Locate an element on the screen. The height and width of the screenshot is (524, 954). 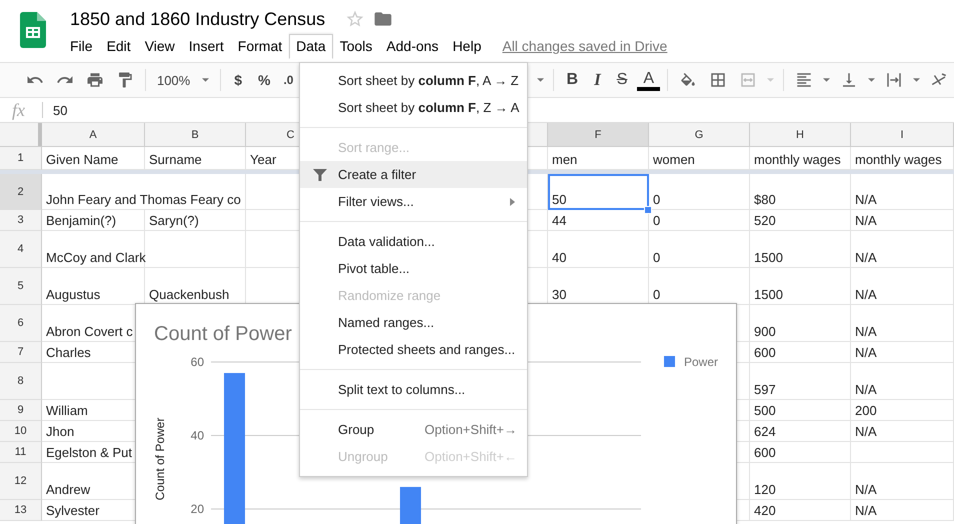
text-color-button: A is located at coordinates (648, 80).